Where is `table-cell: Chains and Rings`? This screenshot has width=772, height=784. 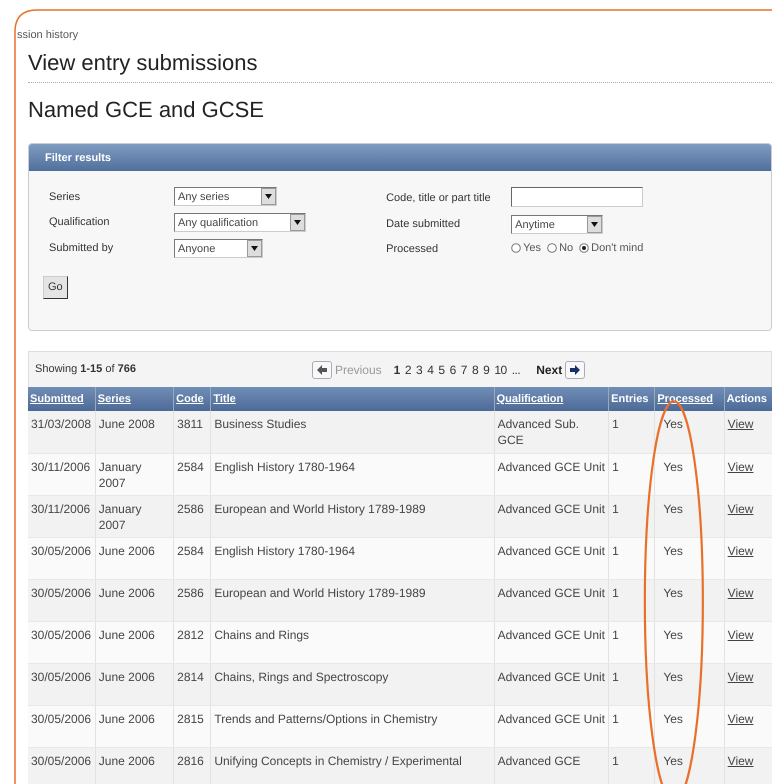
table-cell: Chains and Rings is located at coordinates (352, 642).